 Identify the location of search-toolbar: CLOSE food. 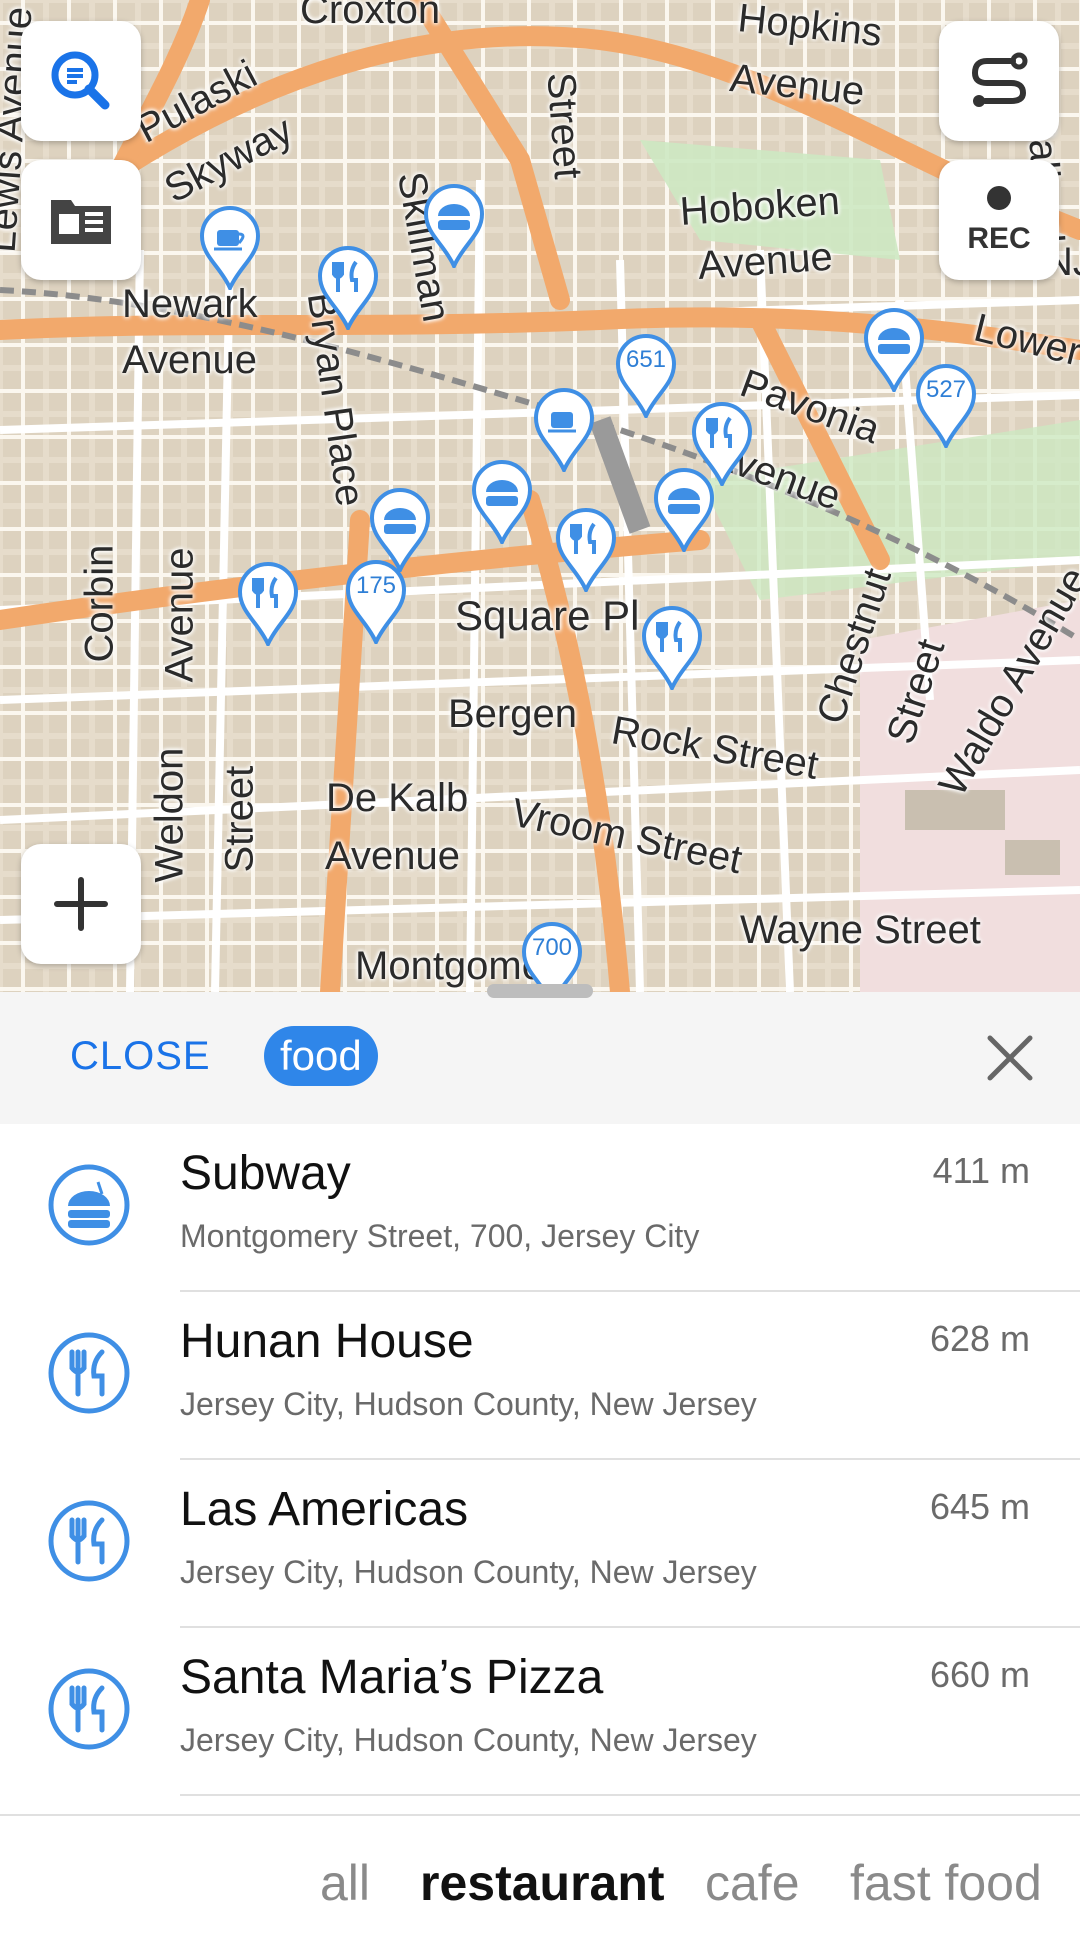
(540, 1058).